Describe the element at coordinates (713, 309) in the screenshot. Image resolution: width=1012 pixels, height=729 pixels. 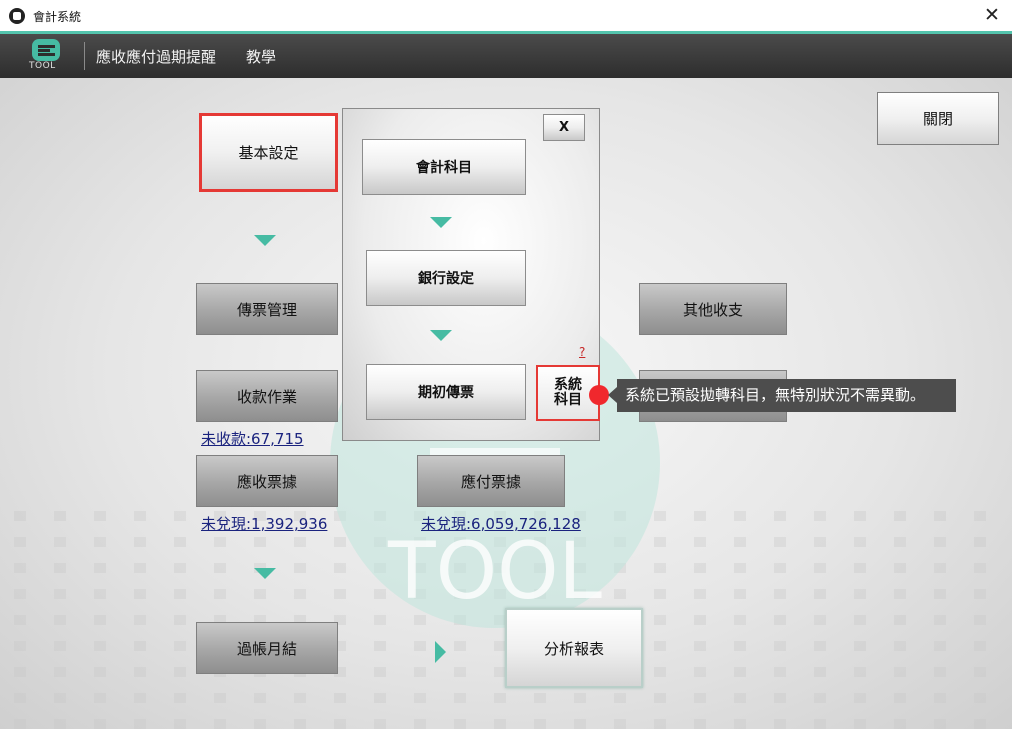
I see `other-income-expense-button: 其他收支` at that location.